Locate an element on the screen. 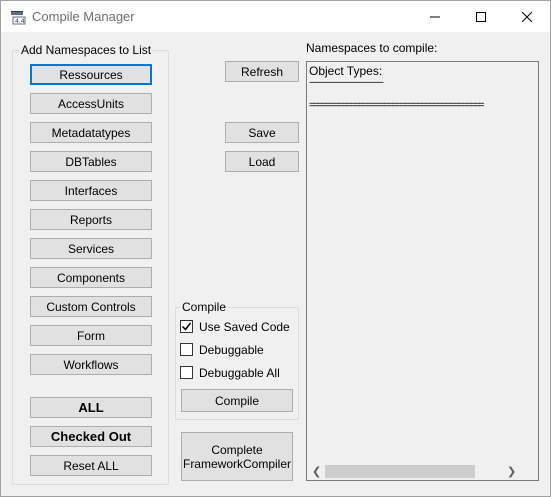 The height and width of the screenshot is (497, 551). workflows-button: Workflows is located at coordinates (91, 364).